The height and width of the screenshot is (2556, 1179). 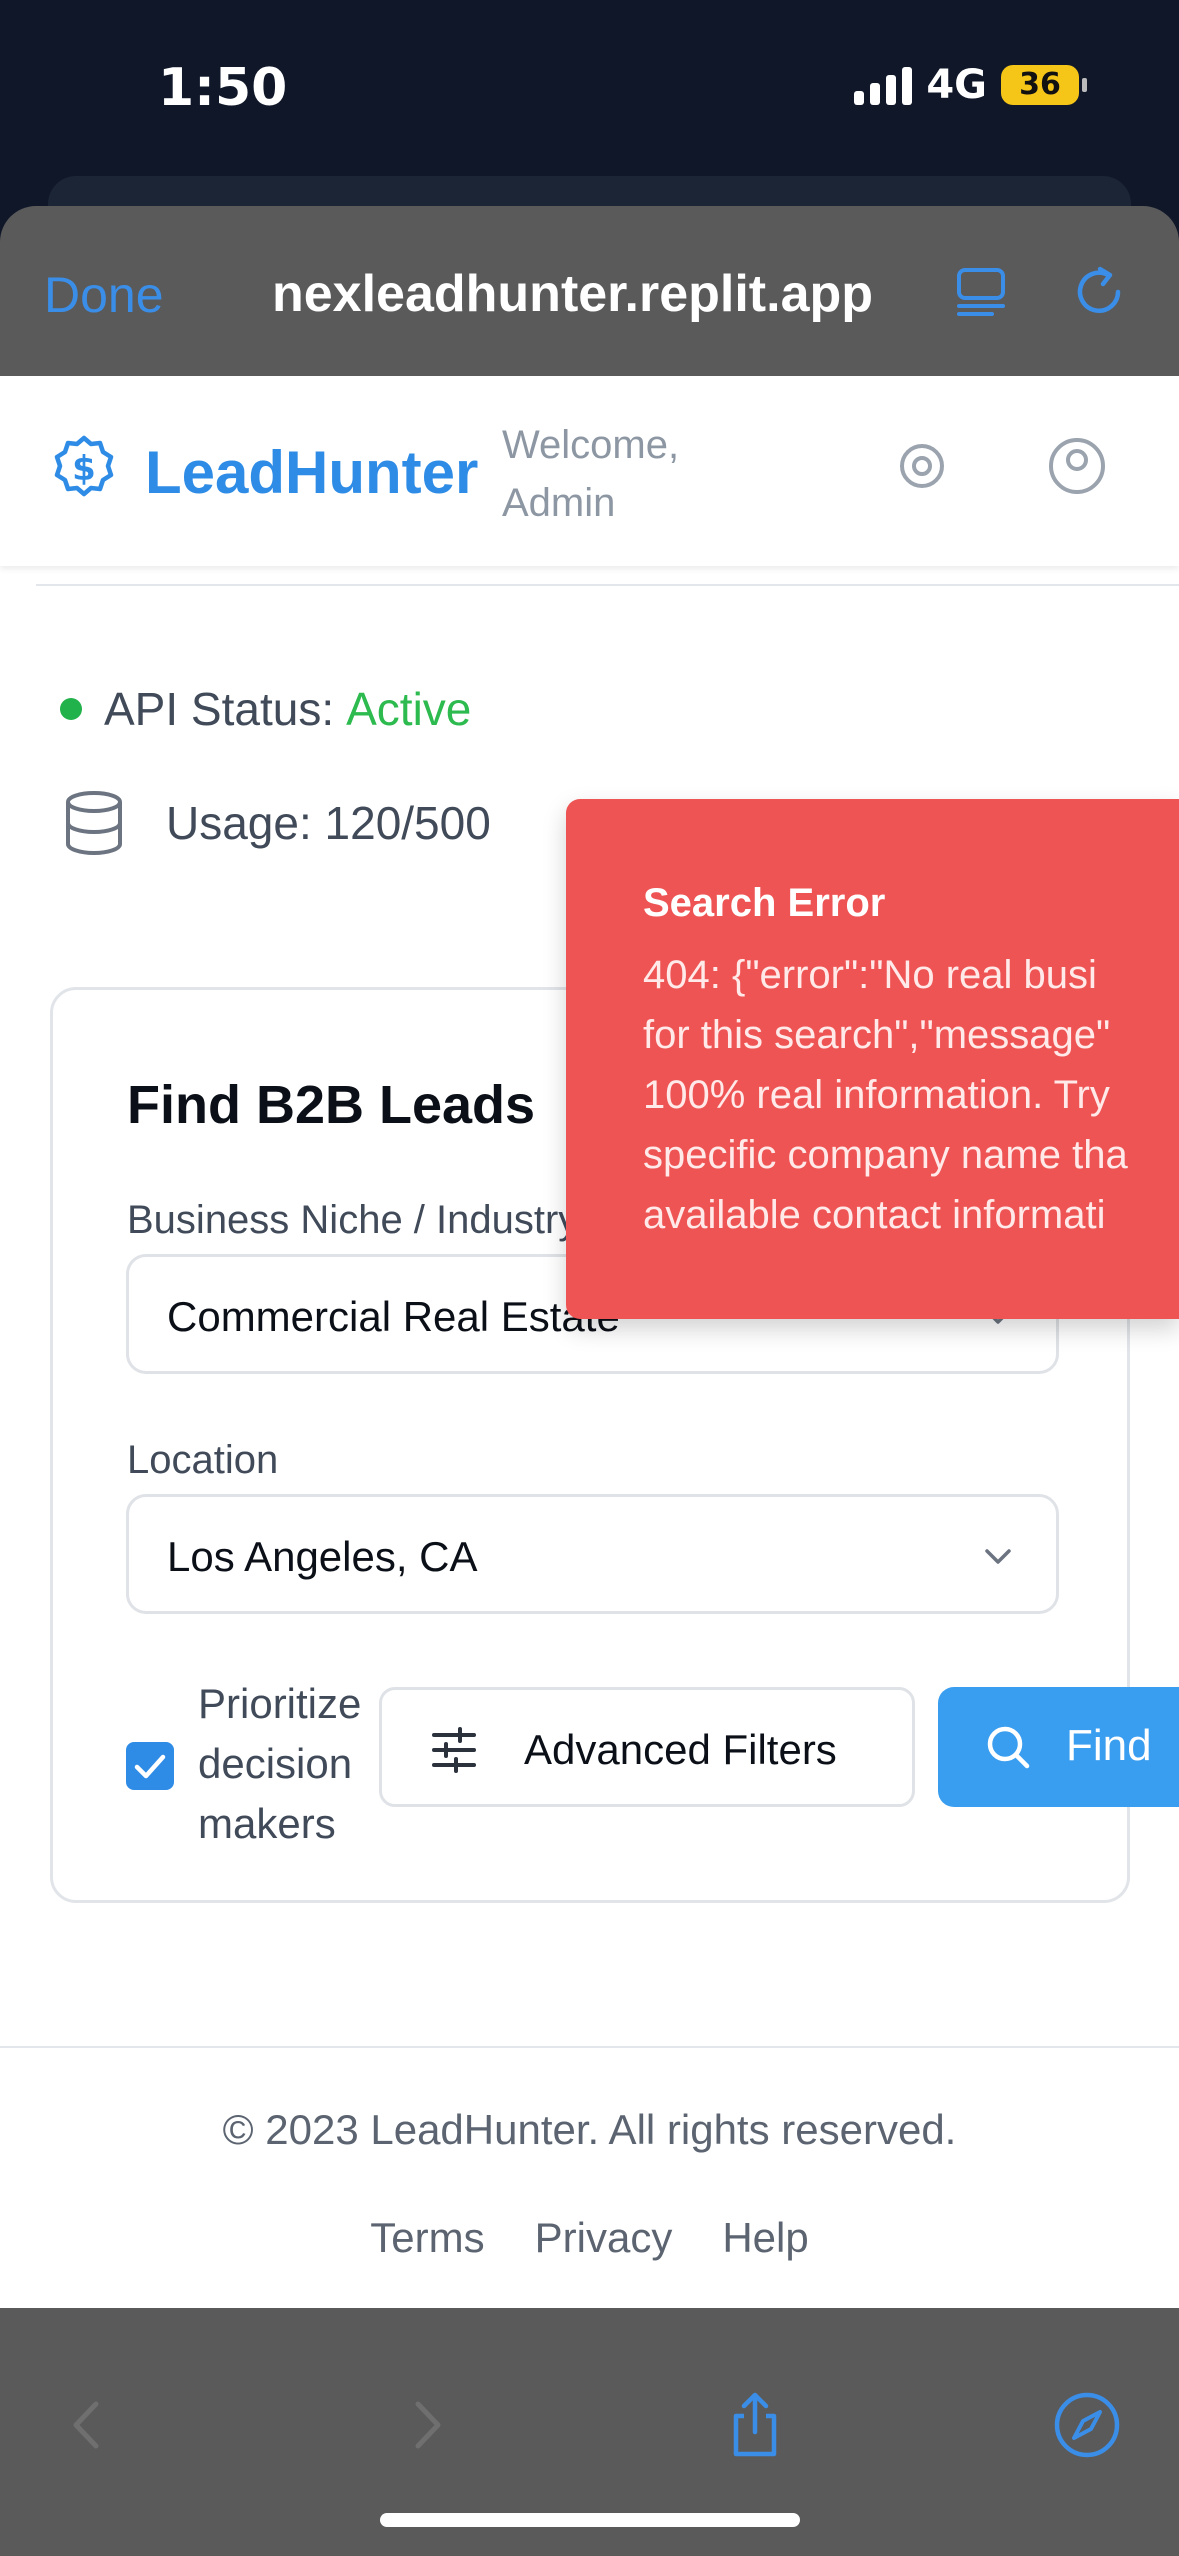 I want to click on welcome-text: Welcome, Admin, so click(x=591, y=474).